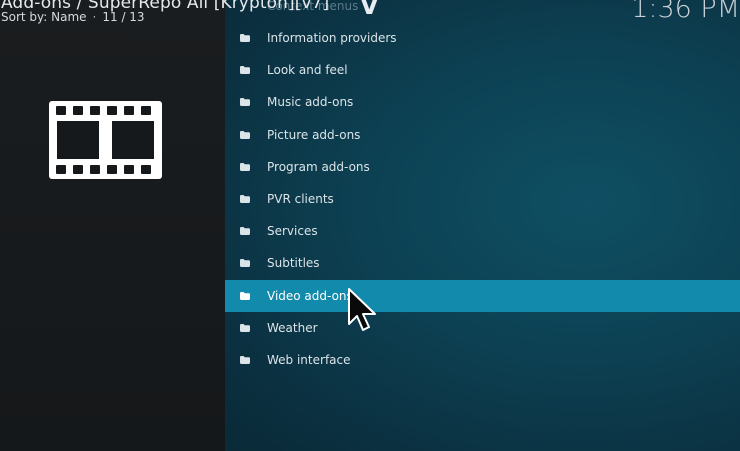 This screenshot has width=740, height=451. I want to click on menu-item-look-and-feel: Look and feel, so click(482, 70).